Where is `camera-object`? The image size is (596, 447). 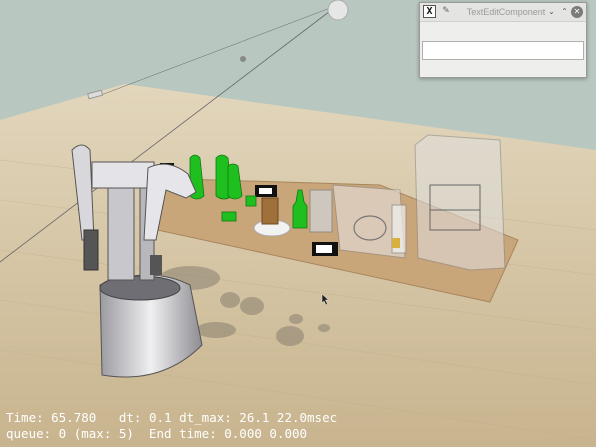 camera-object is located at coordinates (338, 10).